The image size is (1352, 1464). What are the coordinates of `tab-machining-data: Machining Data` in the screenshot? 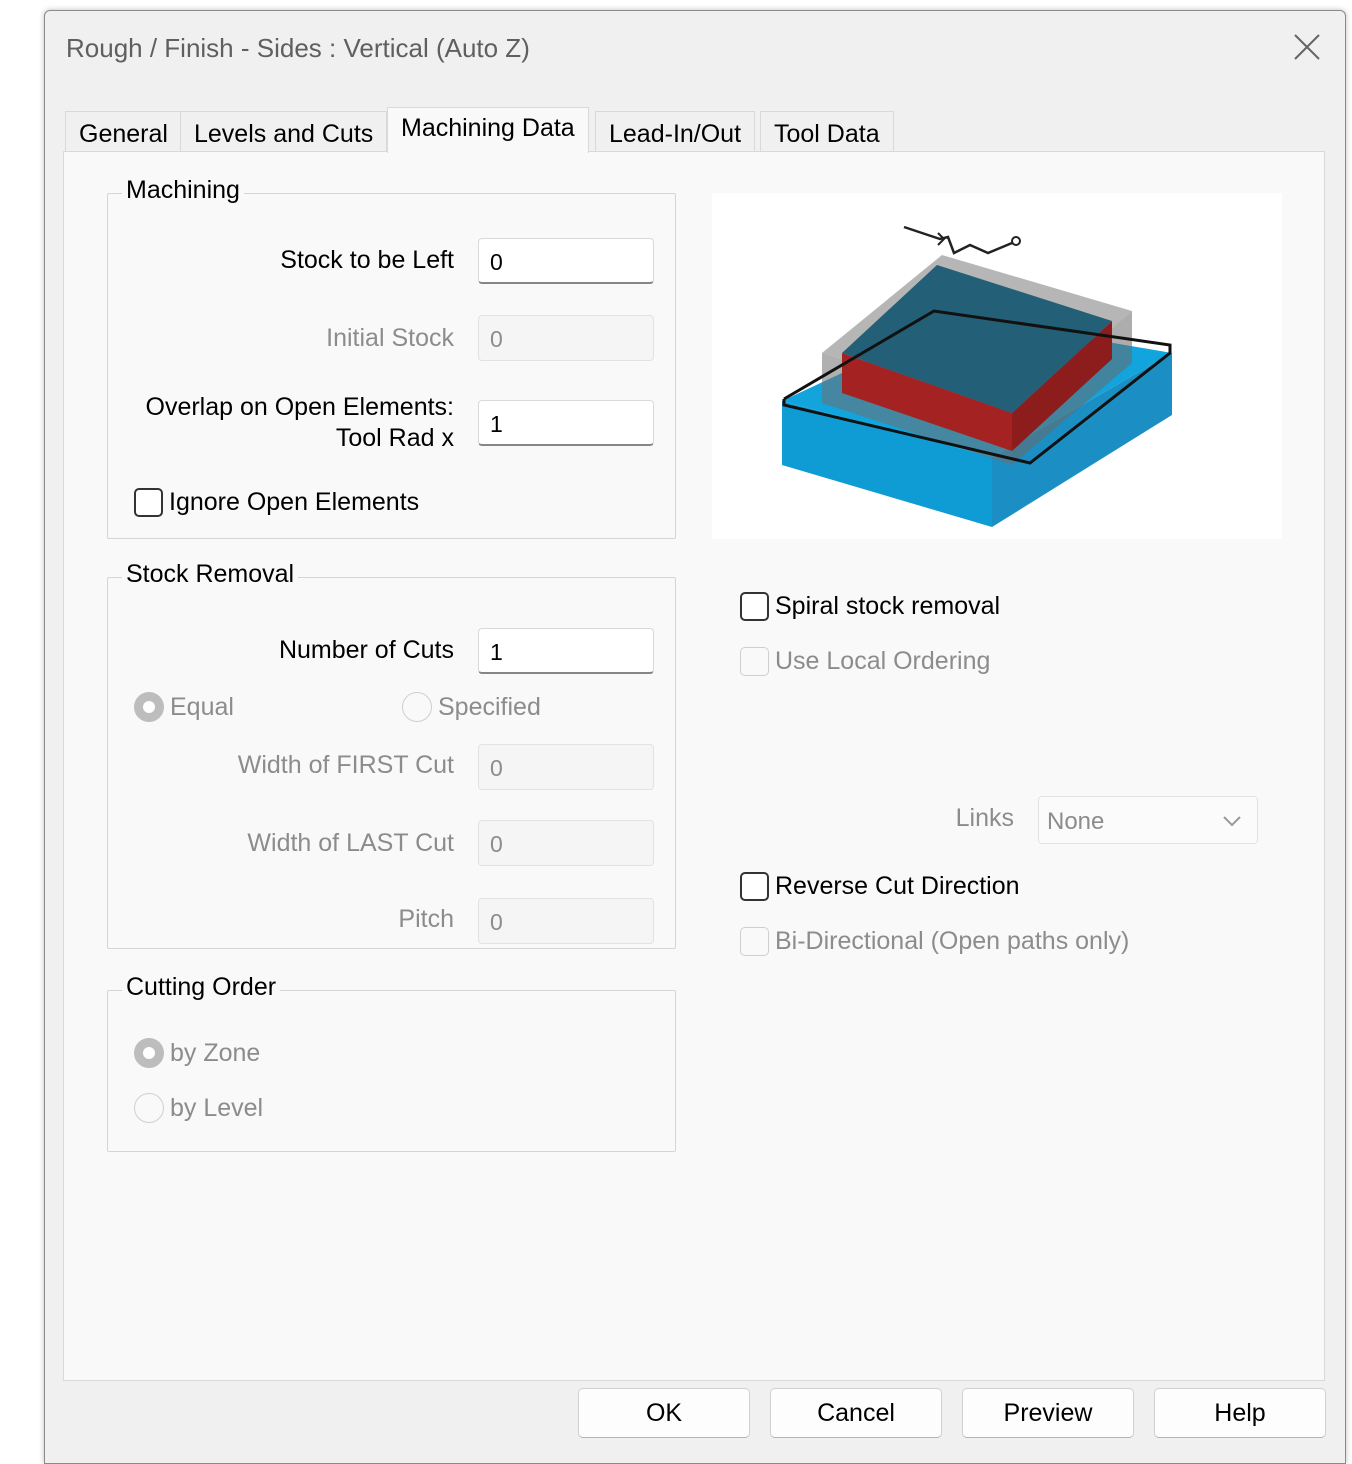 It's located at (488, 130).